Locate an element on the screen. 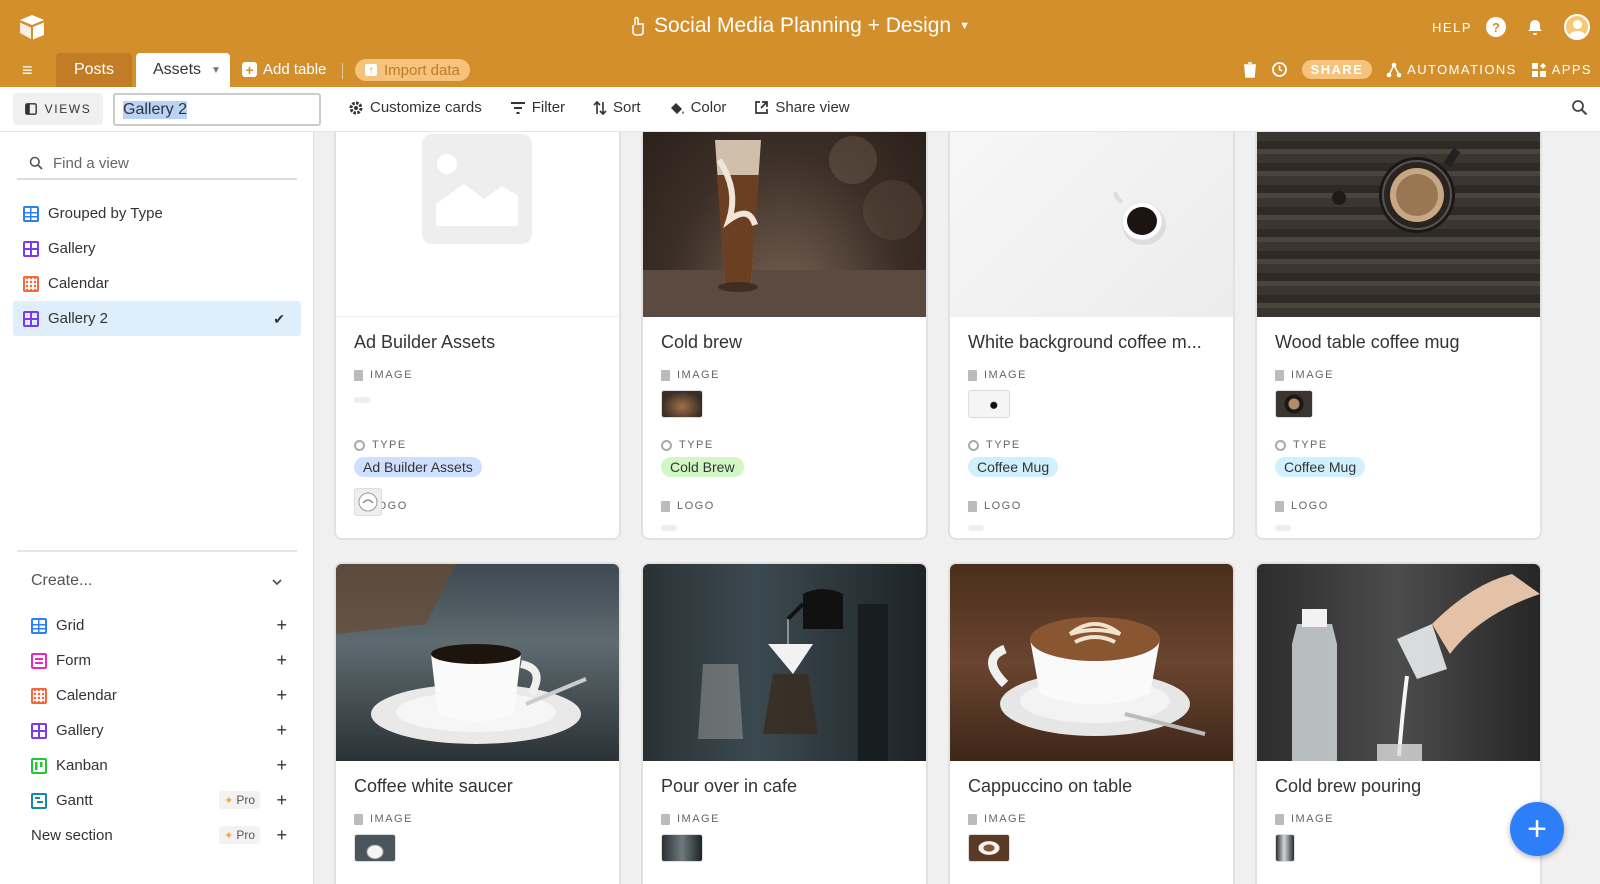 This screenshot has width=1600, height=884. gallery-card: Cold brew pouring IMAGE is located at coordinates (1398, 724).